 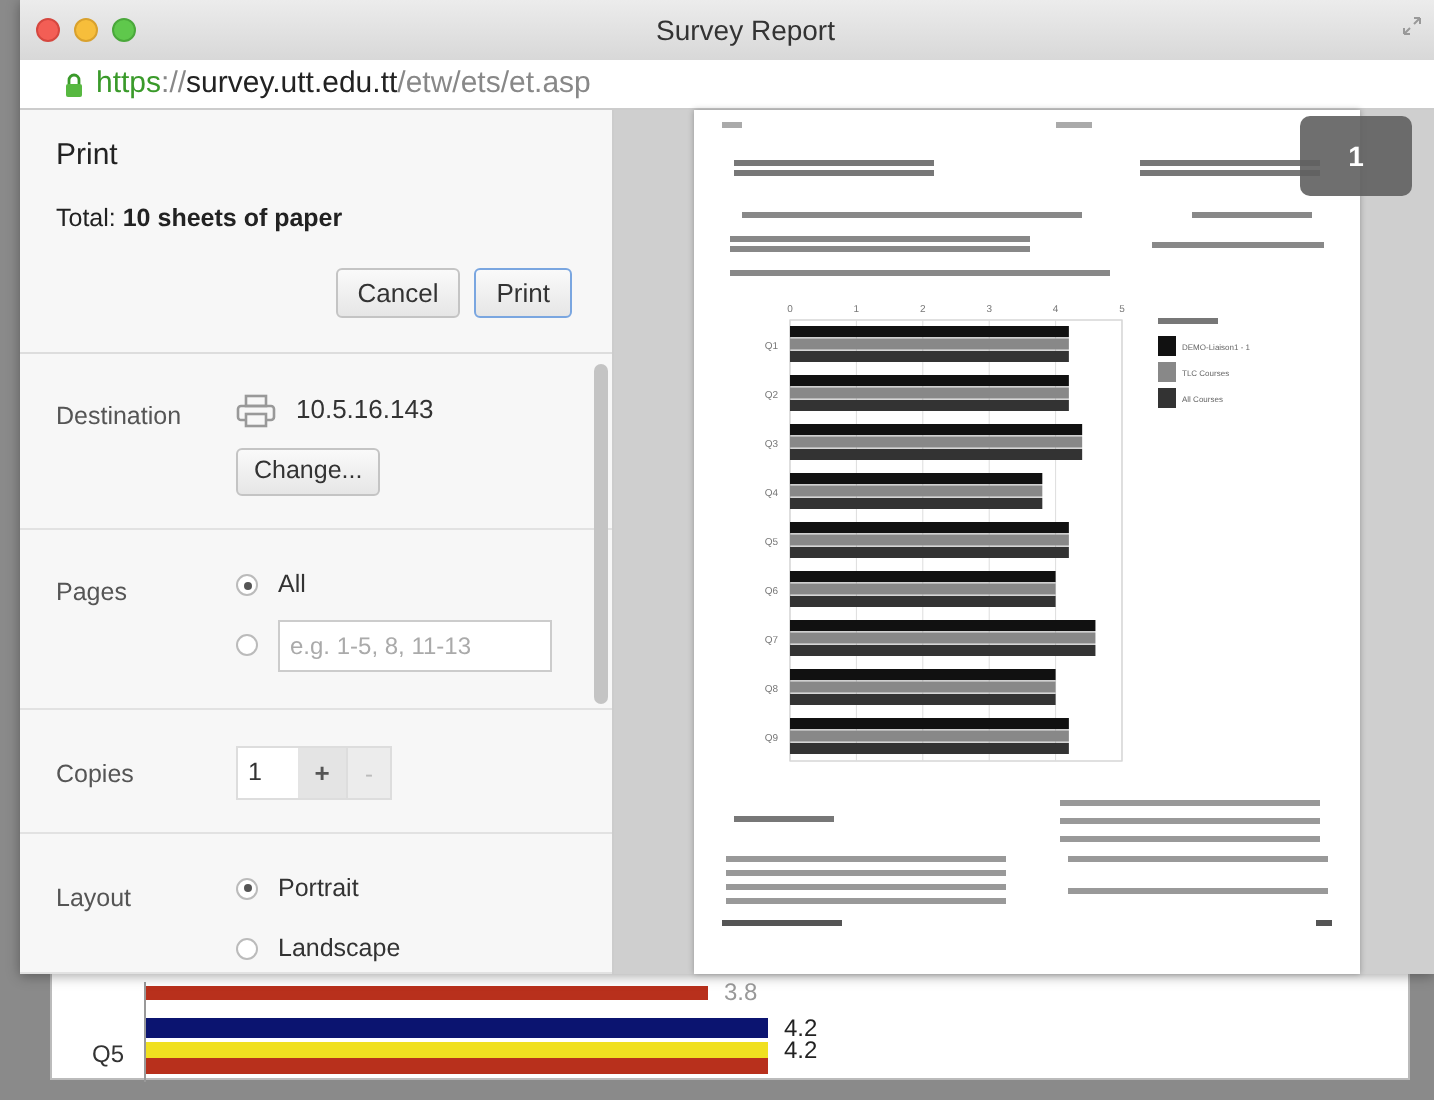 What do you see at coordinates (48, 30) in the screenshot?
I see `close-icon` at bounding box center [48, 30].